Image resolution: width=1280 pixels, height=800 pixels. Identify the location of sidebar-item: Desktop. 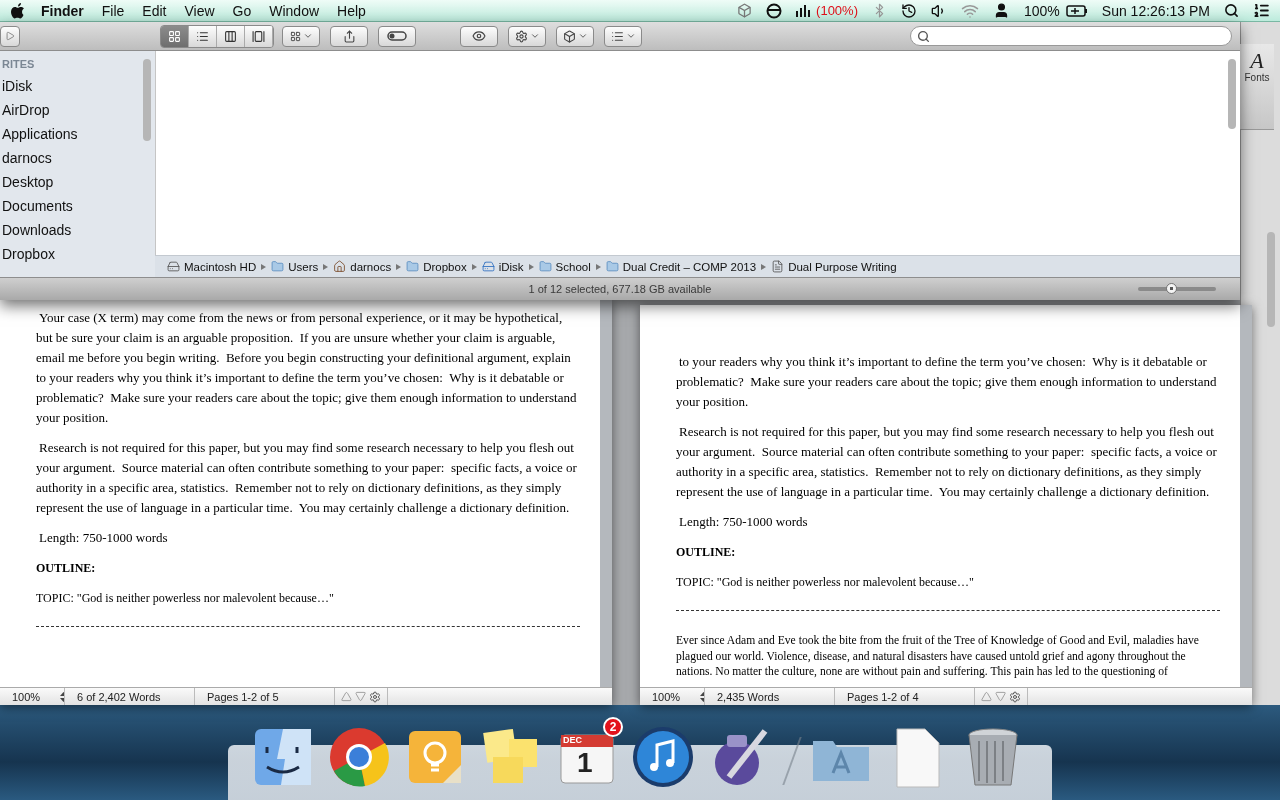
(71, 182).